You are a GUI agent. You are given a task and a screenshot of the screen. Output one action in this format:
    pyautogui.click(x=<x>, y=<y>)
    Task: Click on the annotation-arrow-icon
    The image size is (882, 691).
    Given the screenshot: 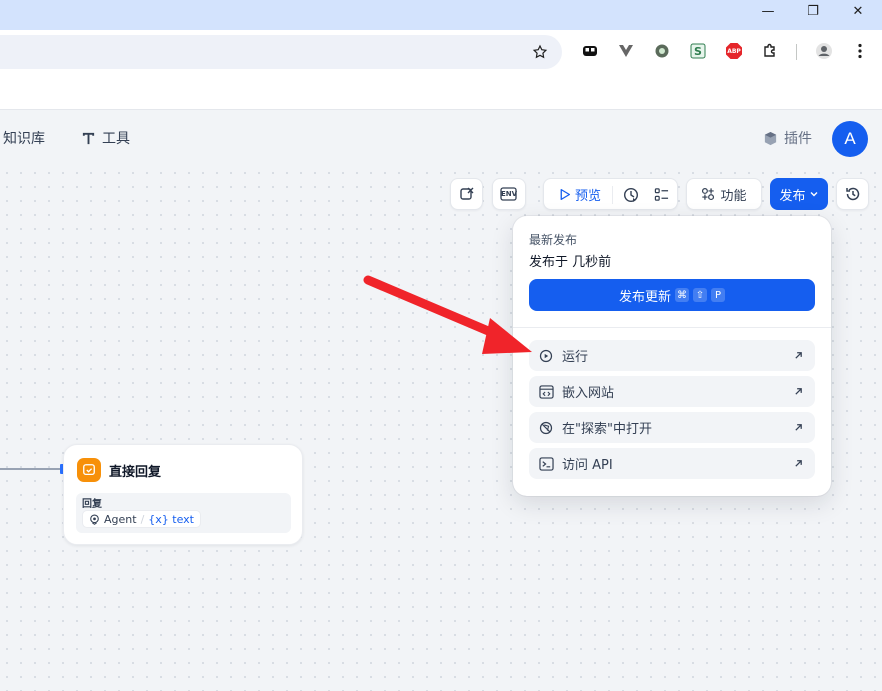 What is the action you would take?
    pyautogui.click(x=447, y=314)
    